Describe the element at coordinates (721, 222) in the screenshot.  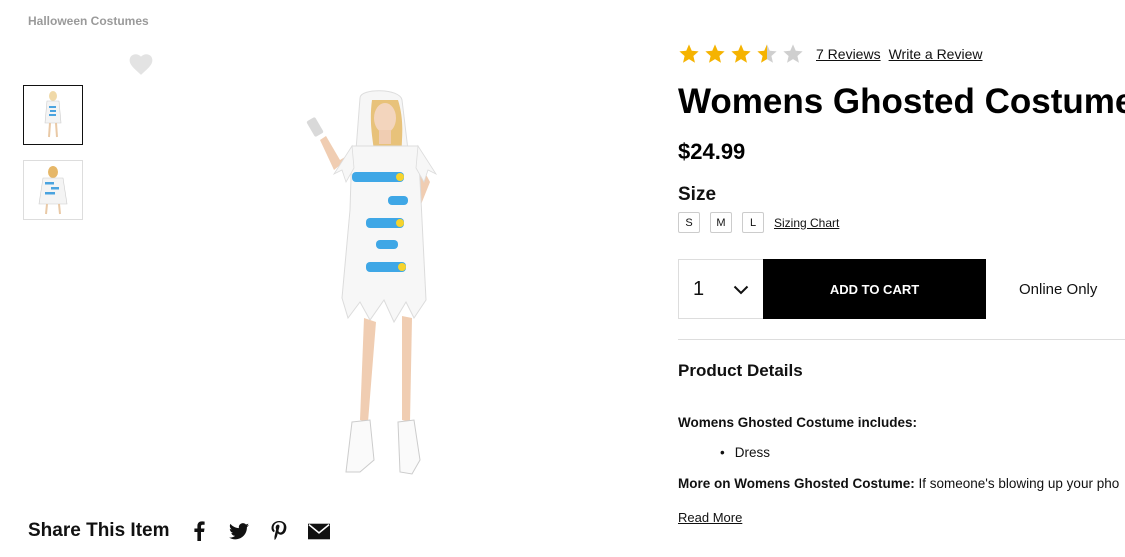
I see `size-option-m: M` at that location.